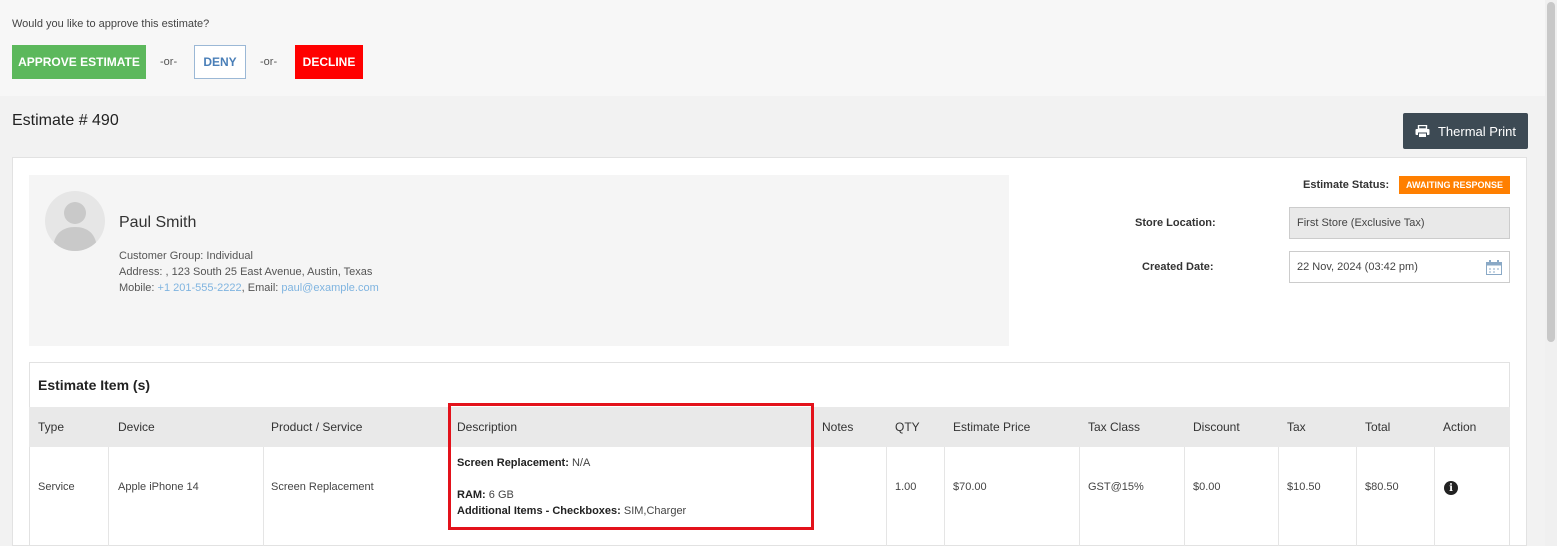 This screenshot has width=1557, height=546. I want to click on highlight-box, so click(631, 466).